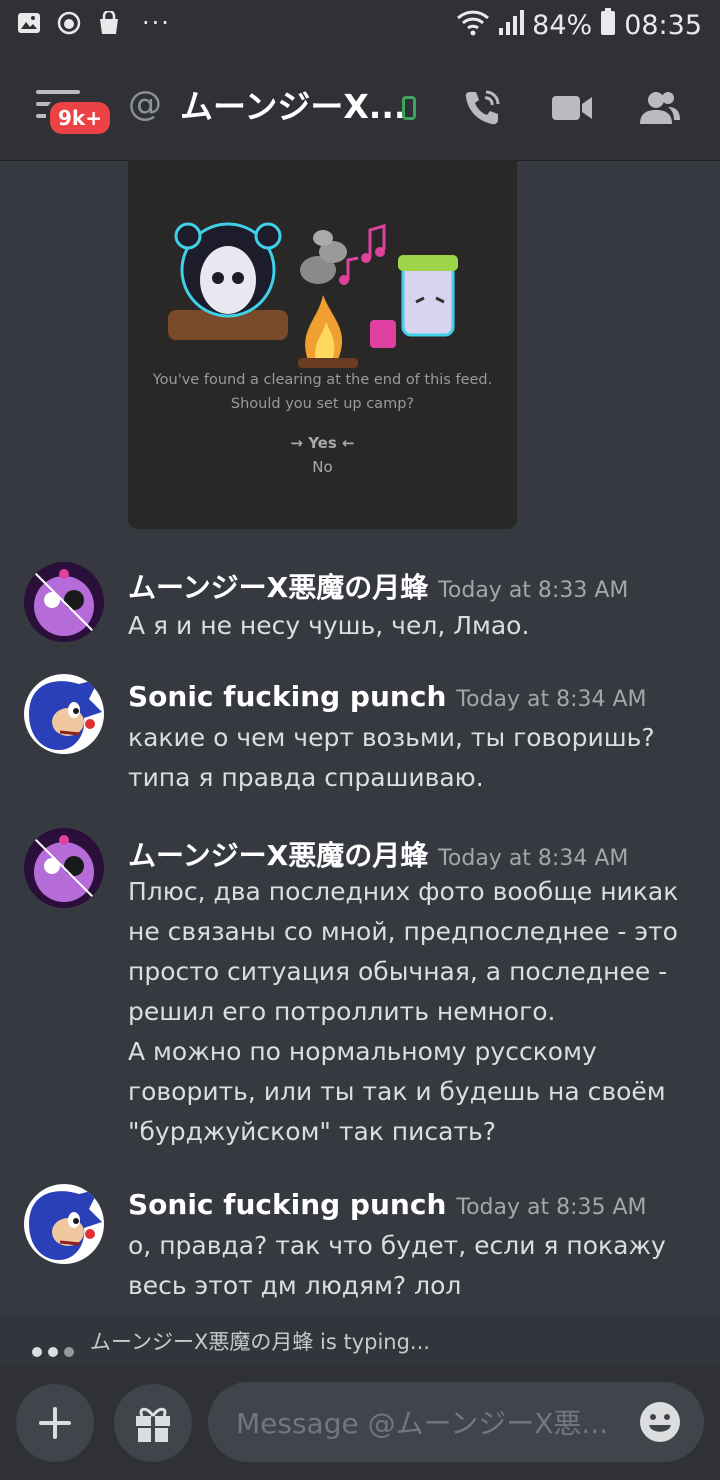 The width and height of the screenshot is (720, 1480). Describe the element at coordinates (431, 1423) in the screenshot. I see `message-input` at that location.